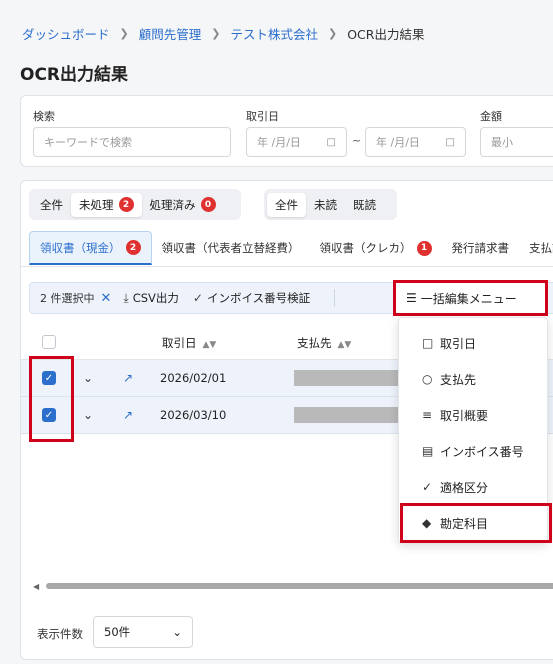  I want to click on per-page-label: 表示件数, so click(60, 634).